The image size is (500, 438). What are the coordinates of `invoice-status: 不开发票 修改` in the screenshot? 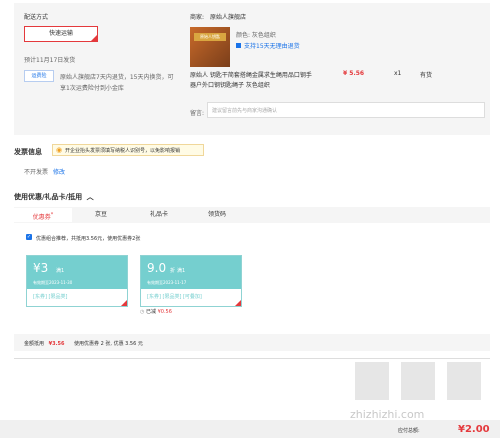 It's located at (44, 171).